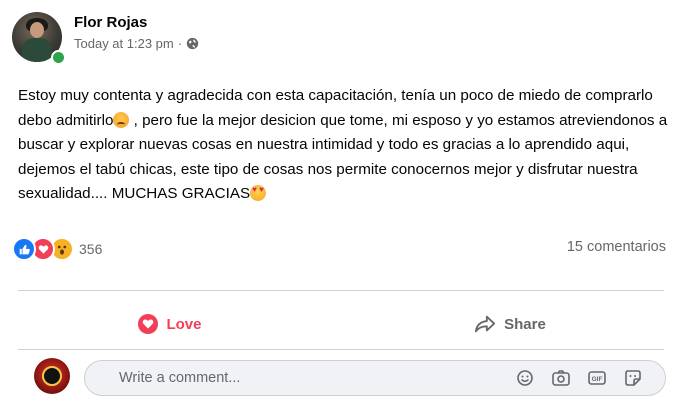 The height and width of the screenshot is (410, 680). I want to click on post-meta: Today at 1:23 pm ·, so click(136, 43).